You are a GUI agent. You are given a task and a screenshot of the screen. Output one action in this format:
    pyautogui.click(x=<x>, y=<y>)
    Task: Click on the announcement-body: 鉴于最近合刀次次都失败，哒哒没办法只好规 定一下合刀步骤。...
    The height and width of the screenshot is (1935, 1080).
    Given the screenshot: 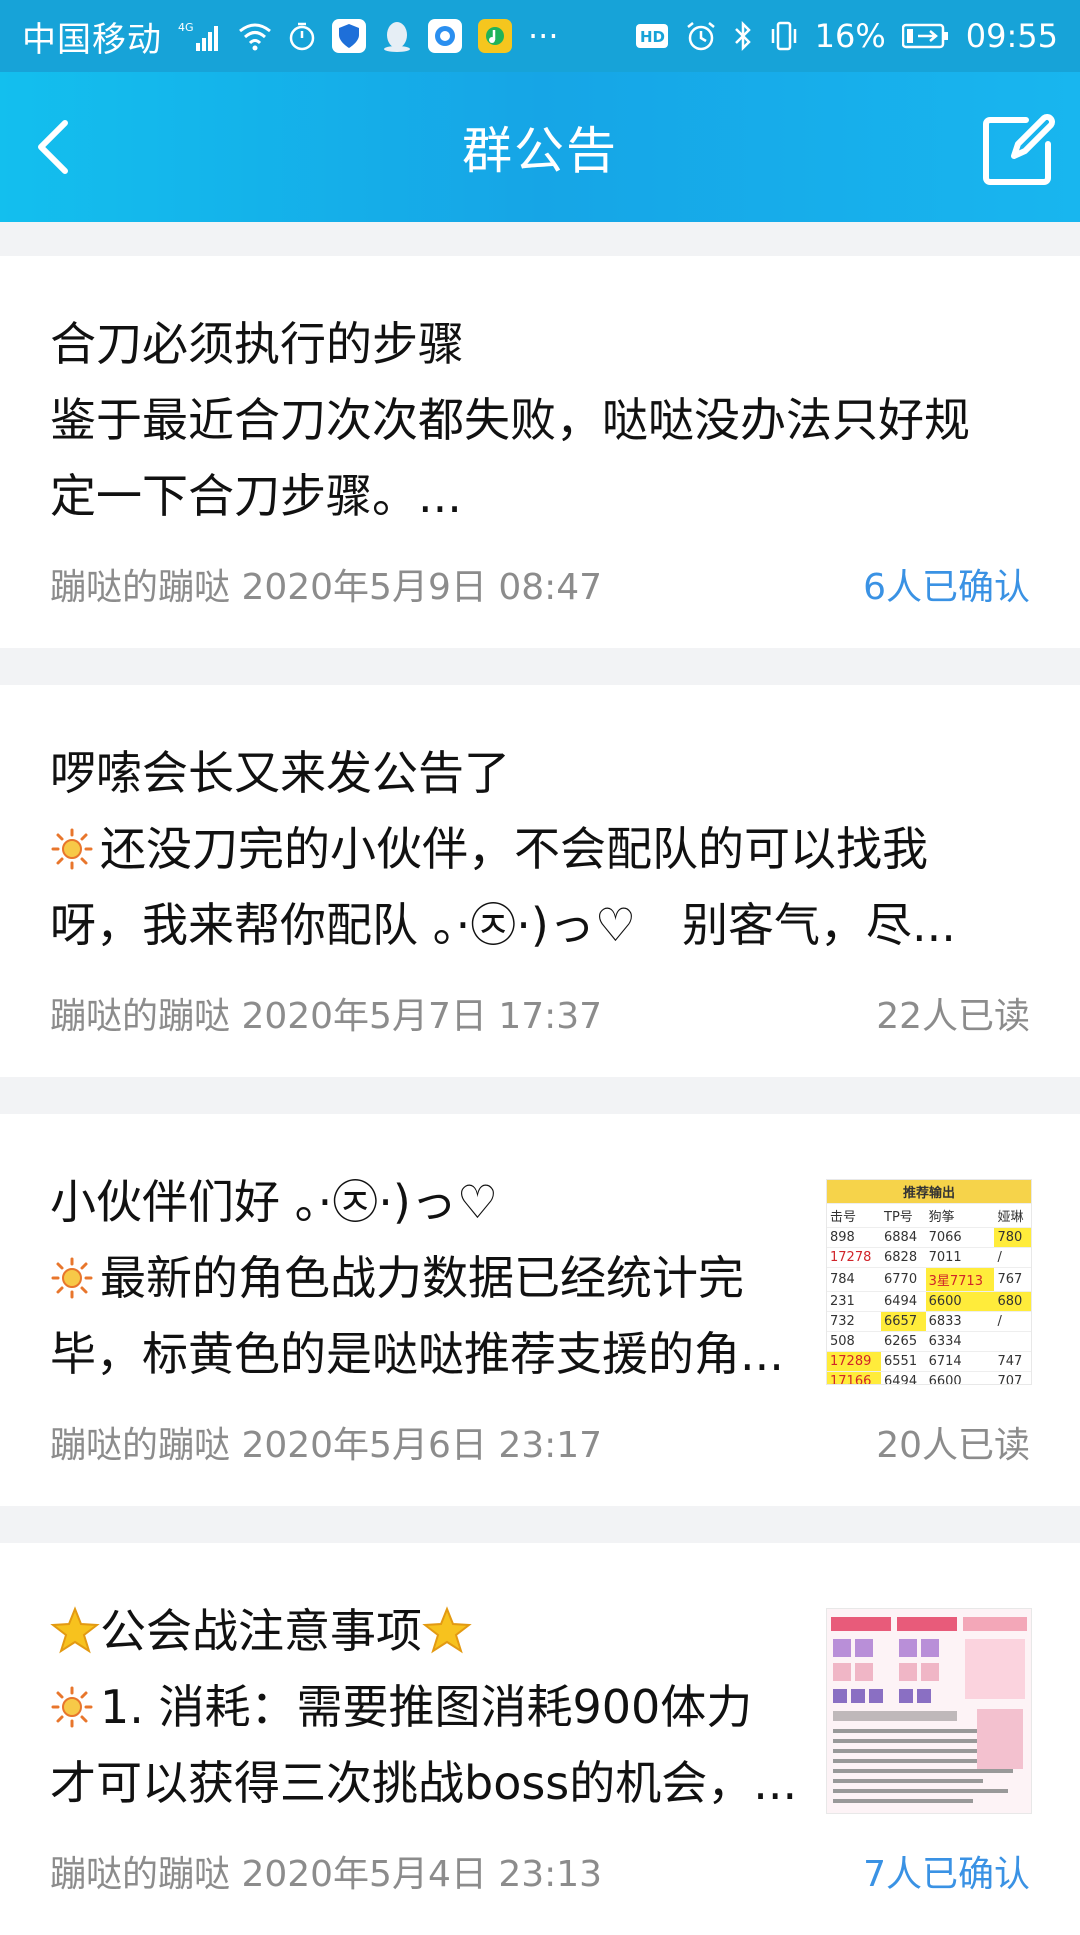 What is the action you would take?
    pyautogui.click(x=510, y=458)
    